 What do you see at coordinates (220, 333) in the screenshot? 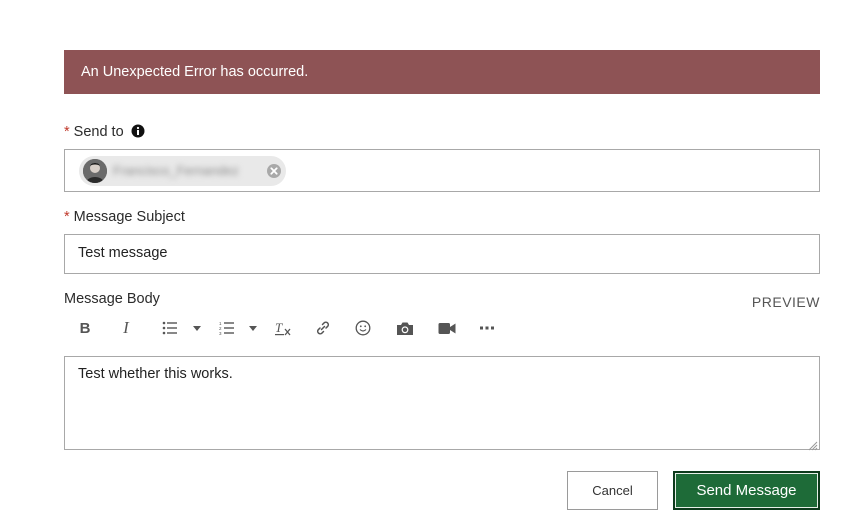
I see `svg-text: 3` at bounding box center [220, 333].